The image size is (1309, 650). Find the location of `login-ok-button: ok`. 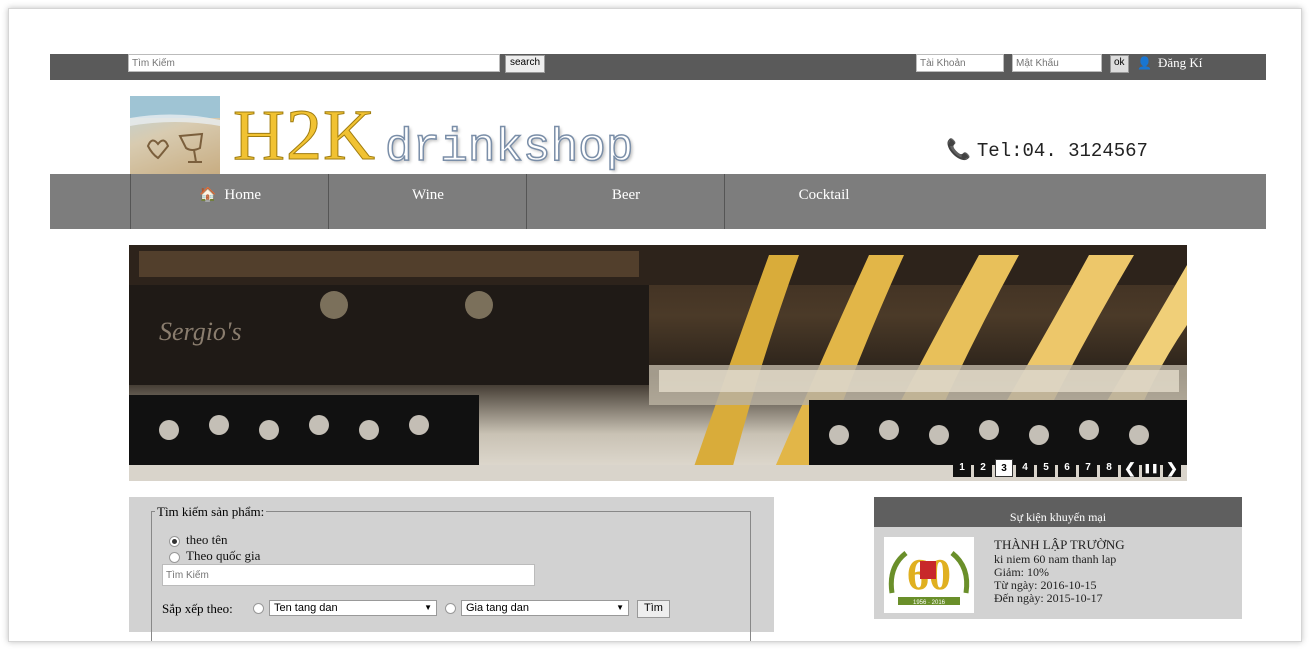

login-ok-button: ok is located at coordinates (1119, 64).